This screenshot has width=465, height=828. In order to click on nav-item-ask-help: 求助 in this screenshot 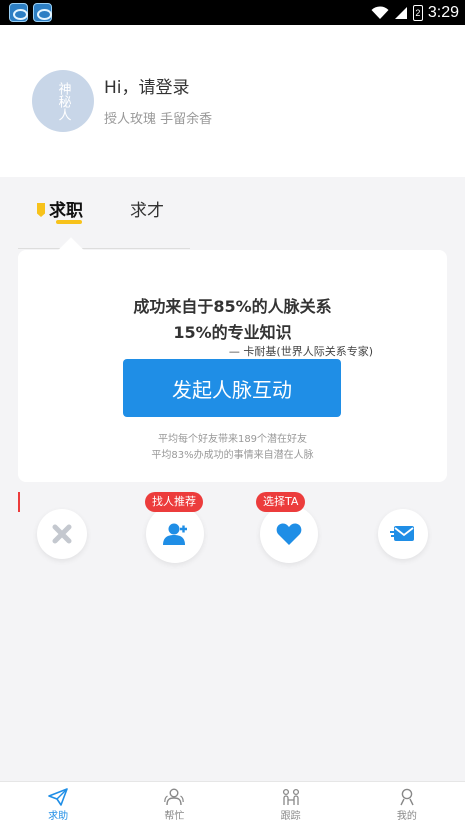, I will do `click(58, 805)`.